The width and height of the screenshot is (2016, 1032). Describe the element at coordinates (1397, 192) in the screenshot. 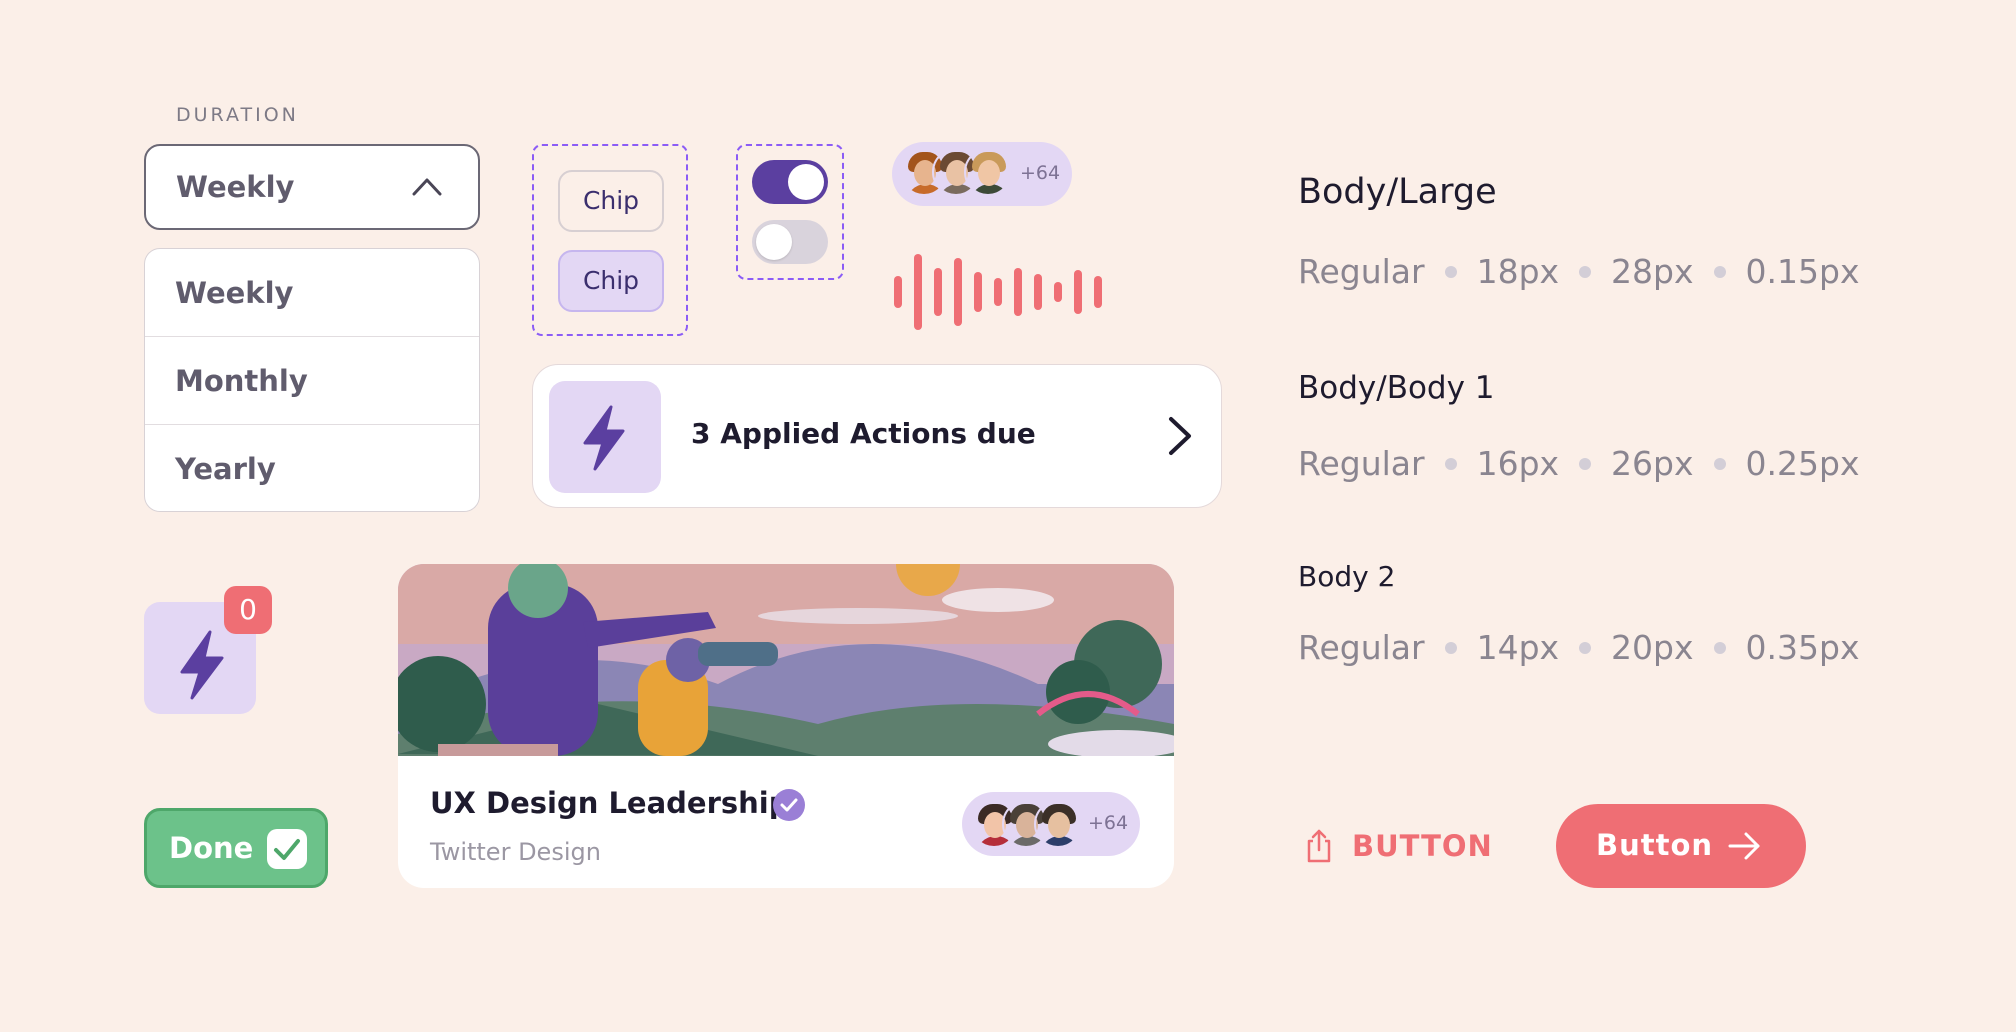

I see `type-spec-title: Body/Large` at that location.